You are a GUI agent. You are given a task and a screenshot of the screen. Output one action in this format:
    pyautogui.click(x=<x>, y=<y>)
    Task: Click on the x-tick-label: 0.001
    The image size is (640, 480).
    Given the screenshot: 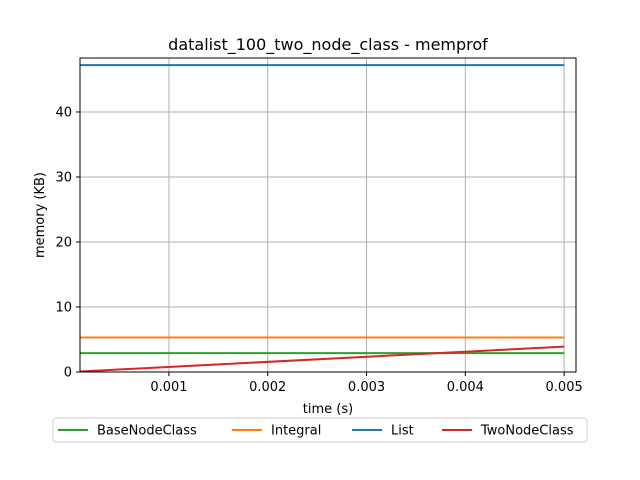 What is the action you would take?
    pyautogui.click(x=168, y=387)
    